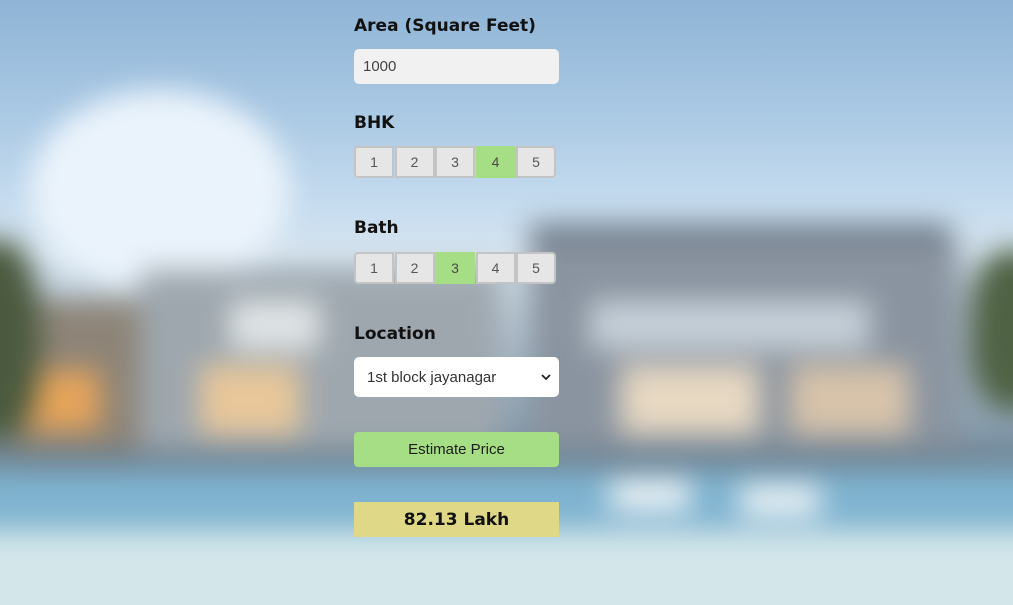 The height and width of the screenshot is (605, 1013). Describe the element at coordinates (456, 519) in the screenshot. I see `estimated-price-result: 82.13 Lakh` at that location.